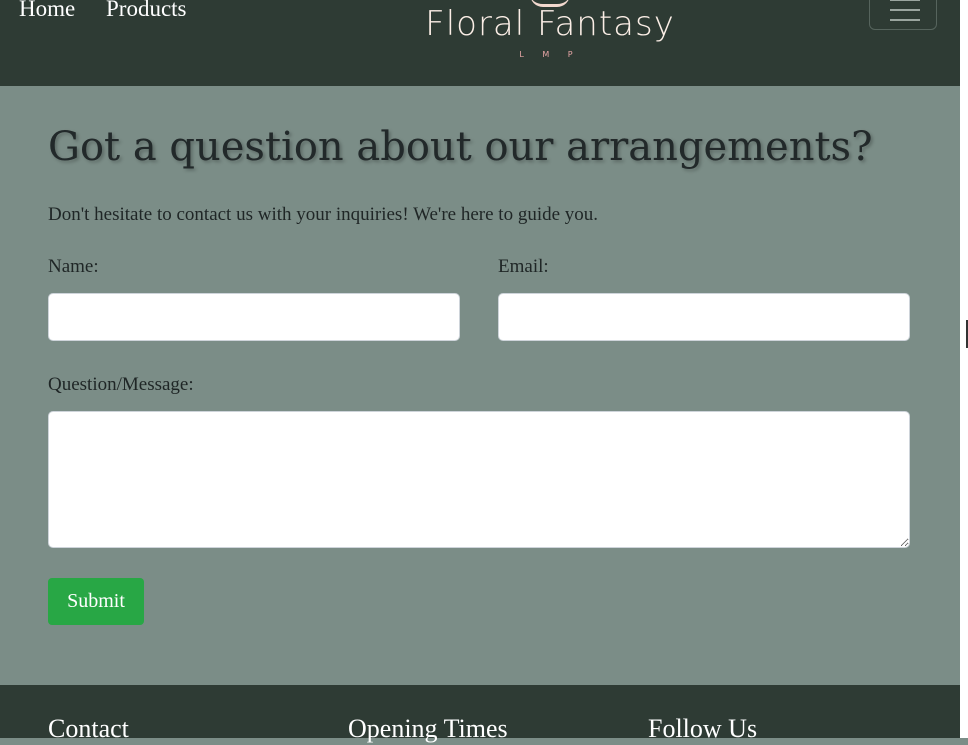 This screenshot has width=968, height=745. What do you see at coordinates (523, 266) in the screenshot?
I see `email-label: Email:` at bounding box center [523, 266].